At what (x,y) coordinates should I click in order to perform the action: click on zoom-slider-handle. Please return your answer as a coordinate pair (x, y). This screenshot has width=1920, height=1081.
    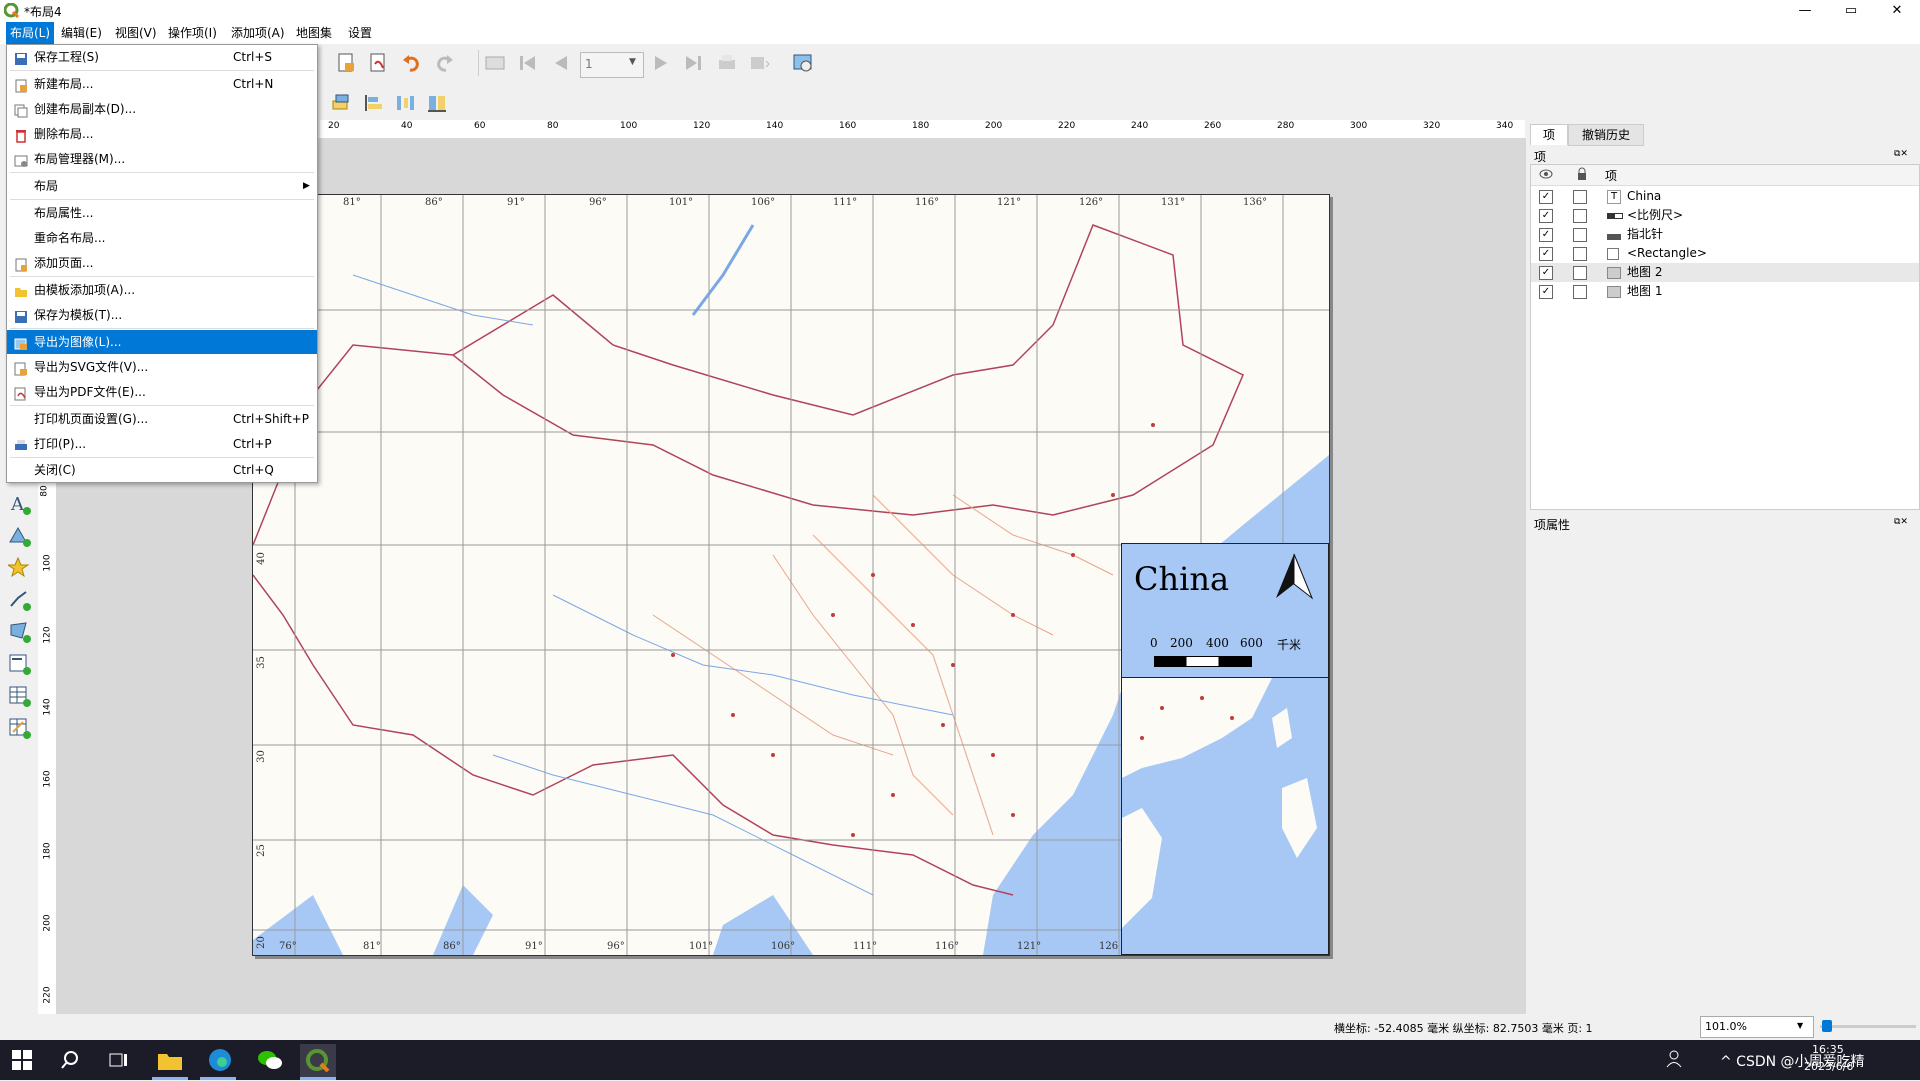
    Looking at the image, I should click on (1827, 1026).